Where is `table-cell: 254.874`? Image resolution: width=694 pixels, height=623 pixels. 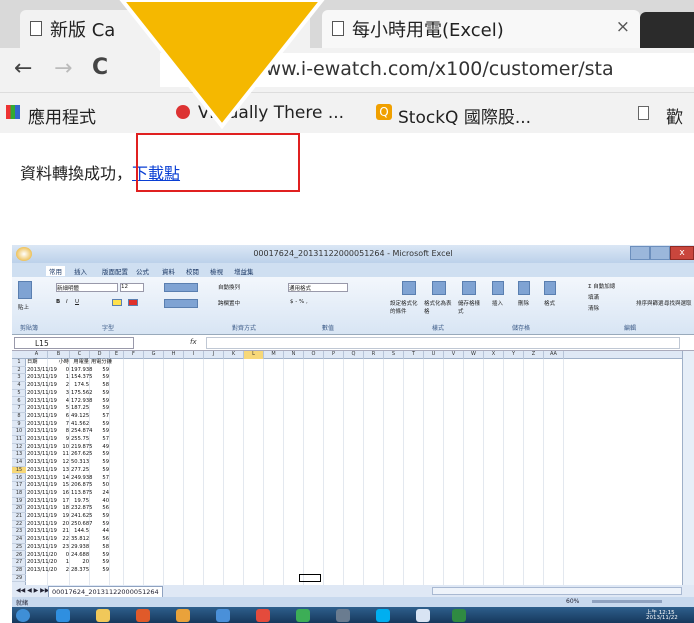
table-cell: 254.874 is located at coordinates (81, 432).